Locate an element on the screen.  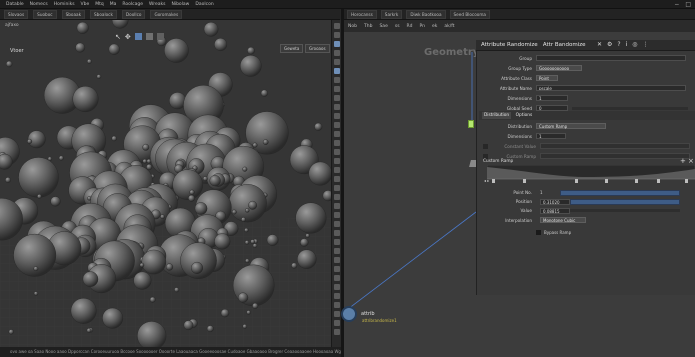
menu-item: Ma is located at coordinates (113, 4).